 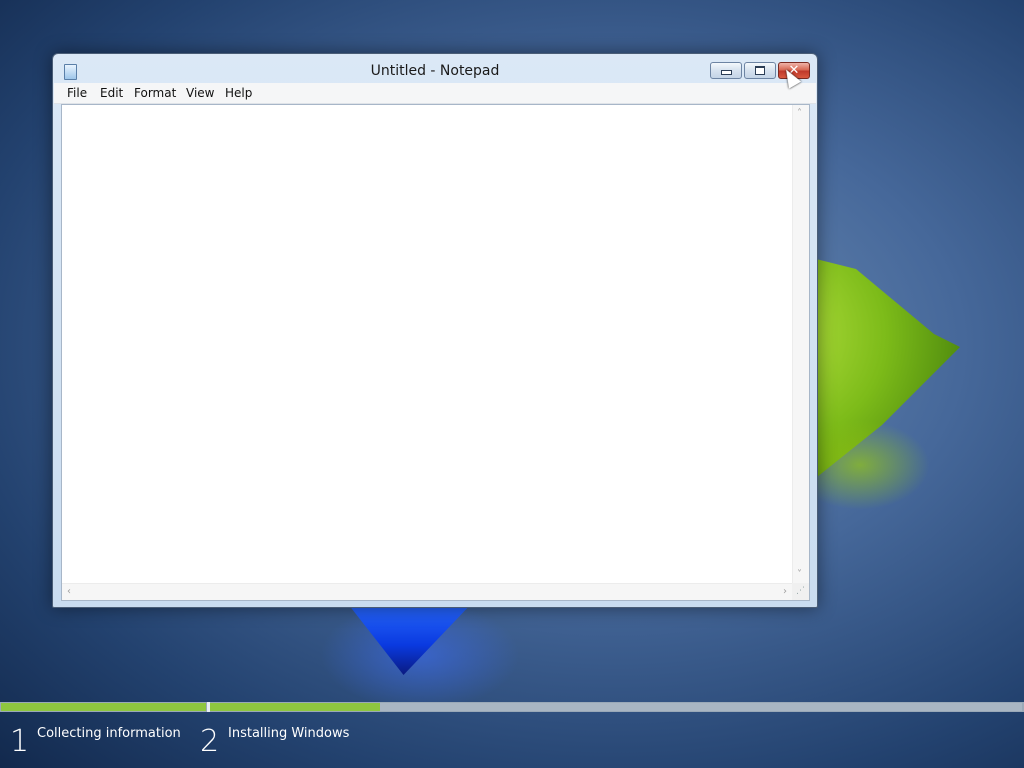 I want to click on window-title: Untitled - Notepad, so click(x=435, y=71).